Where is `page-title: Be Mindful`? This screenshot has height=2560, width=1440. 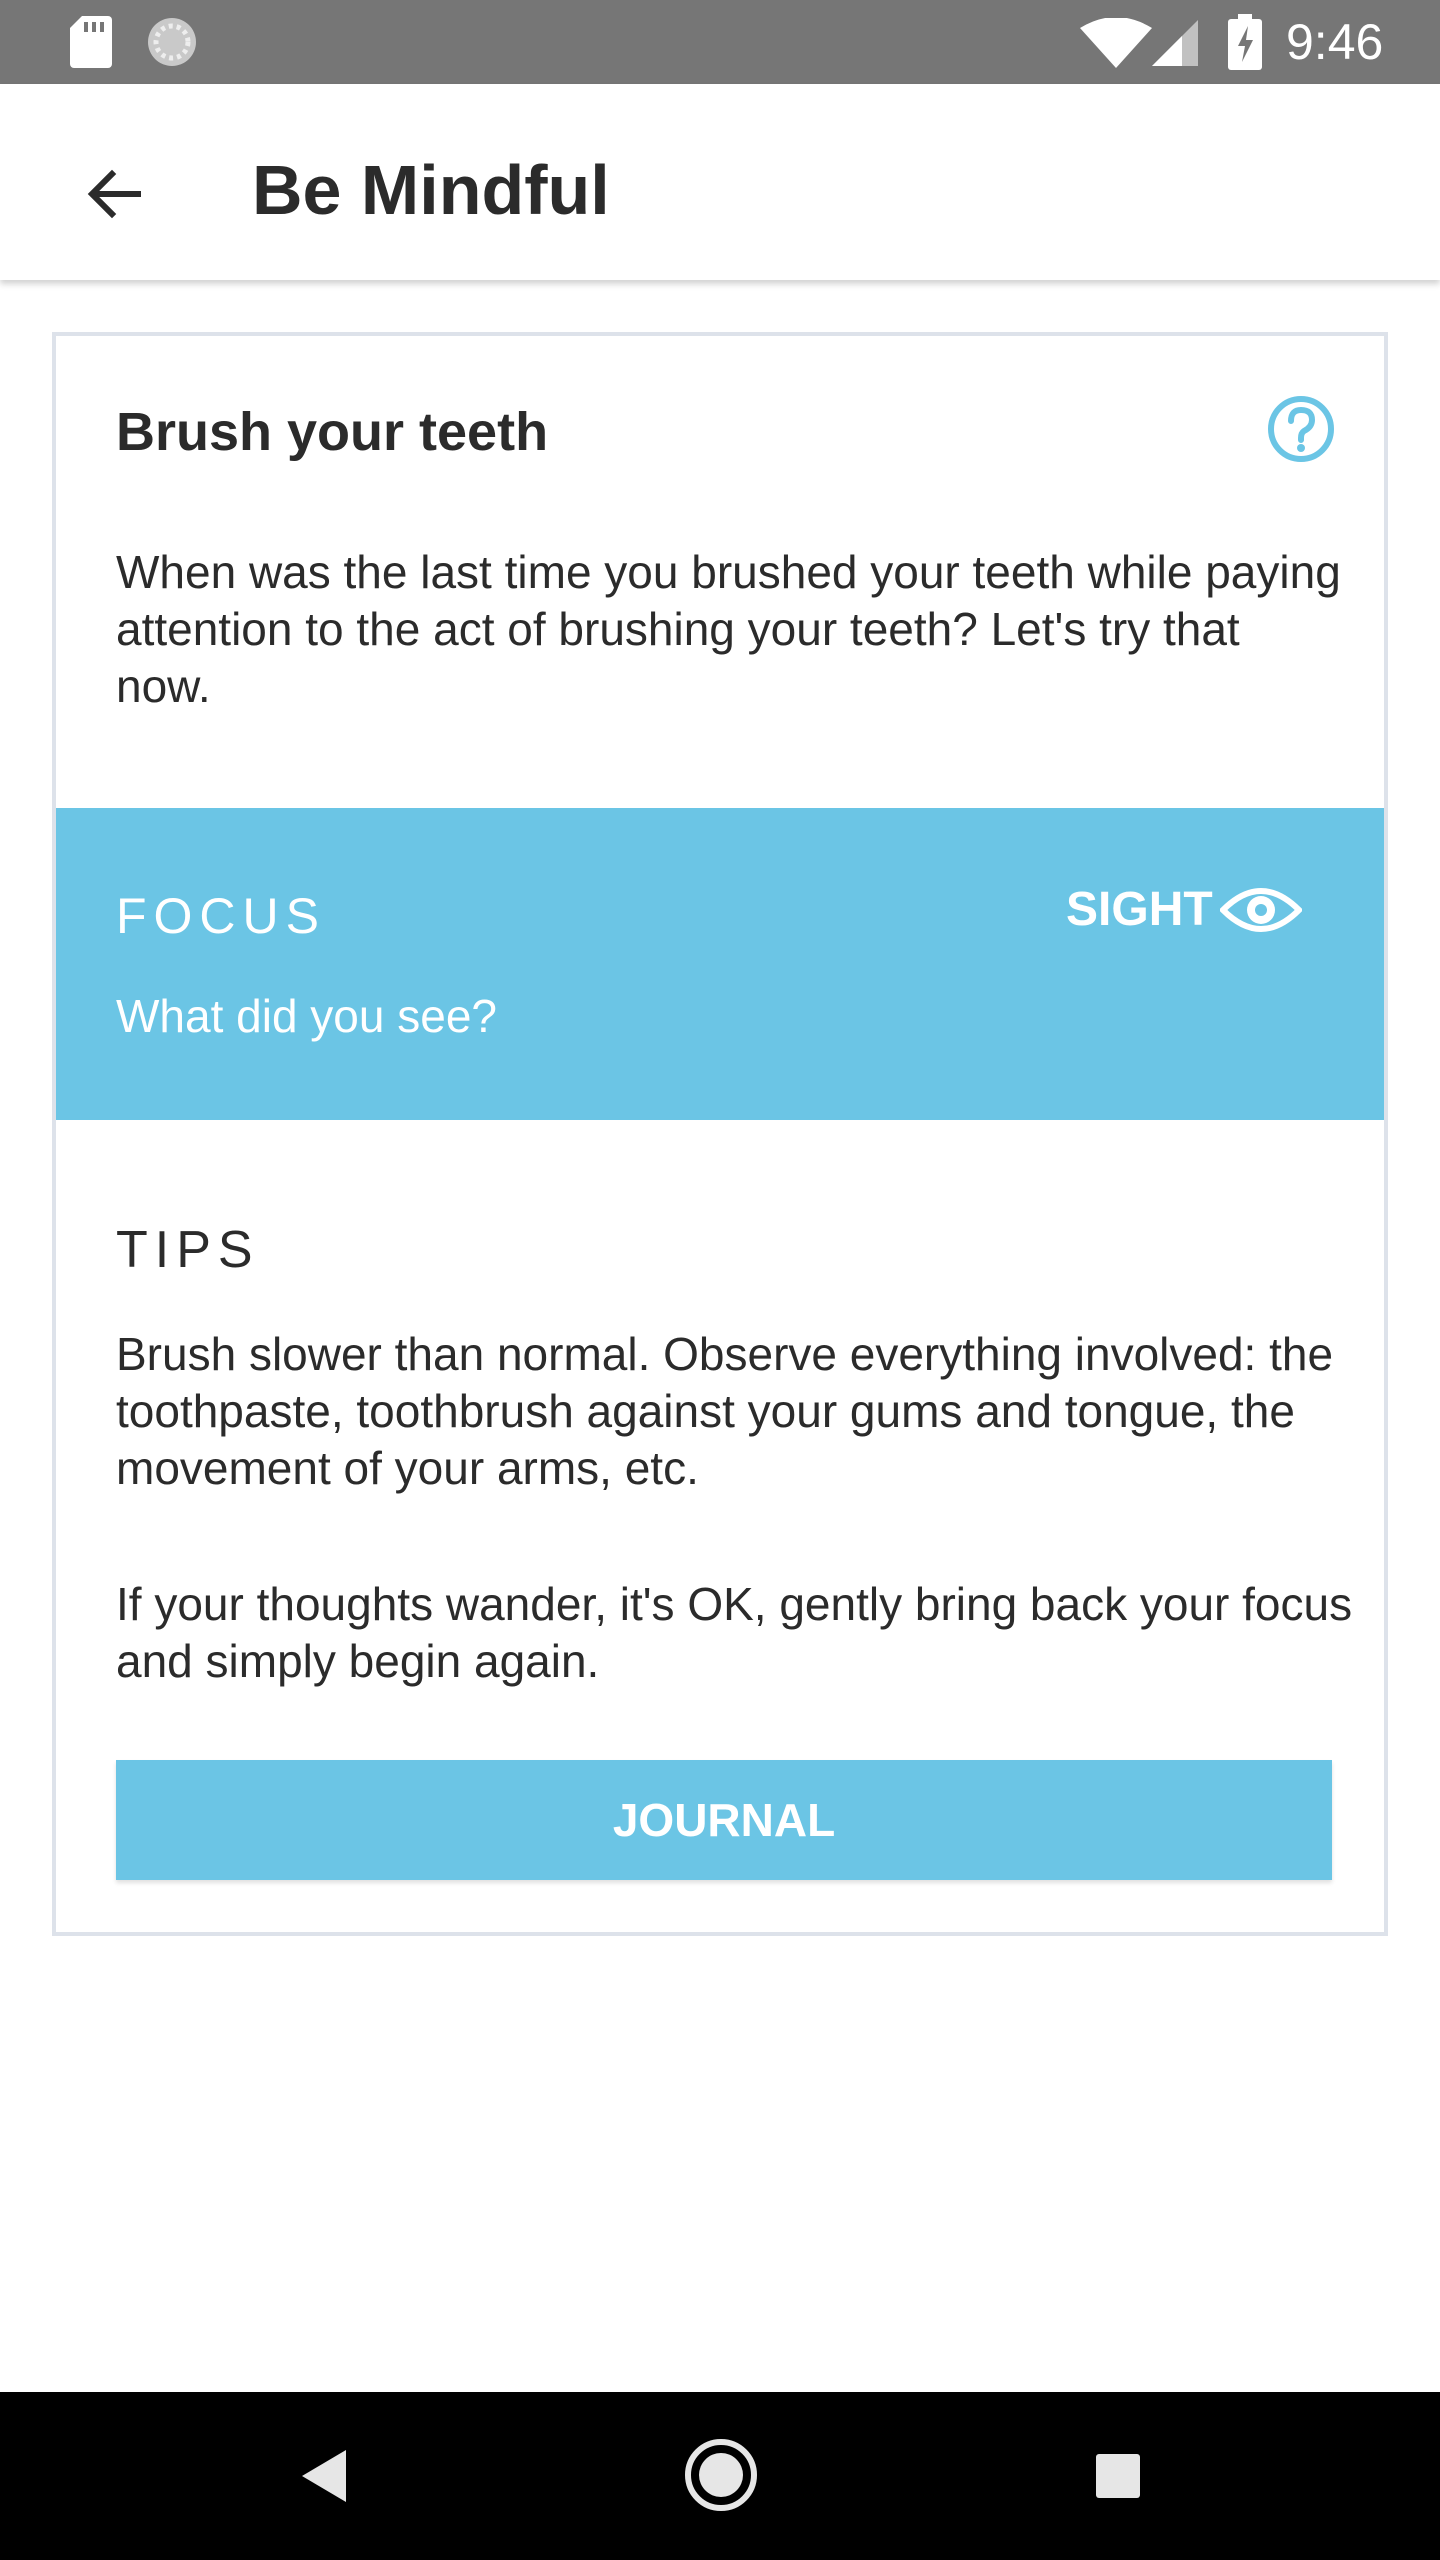
page-title: Be Mindful is located at coordinates (431, 190).